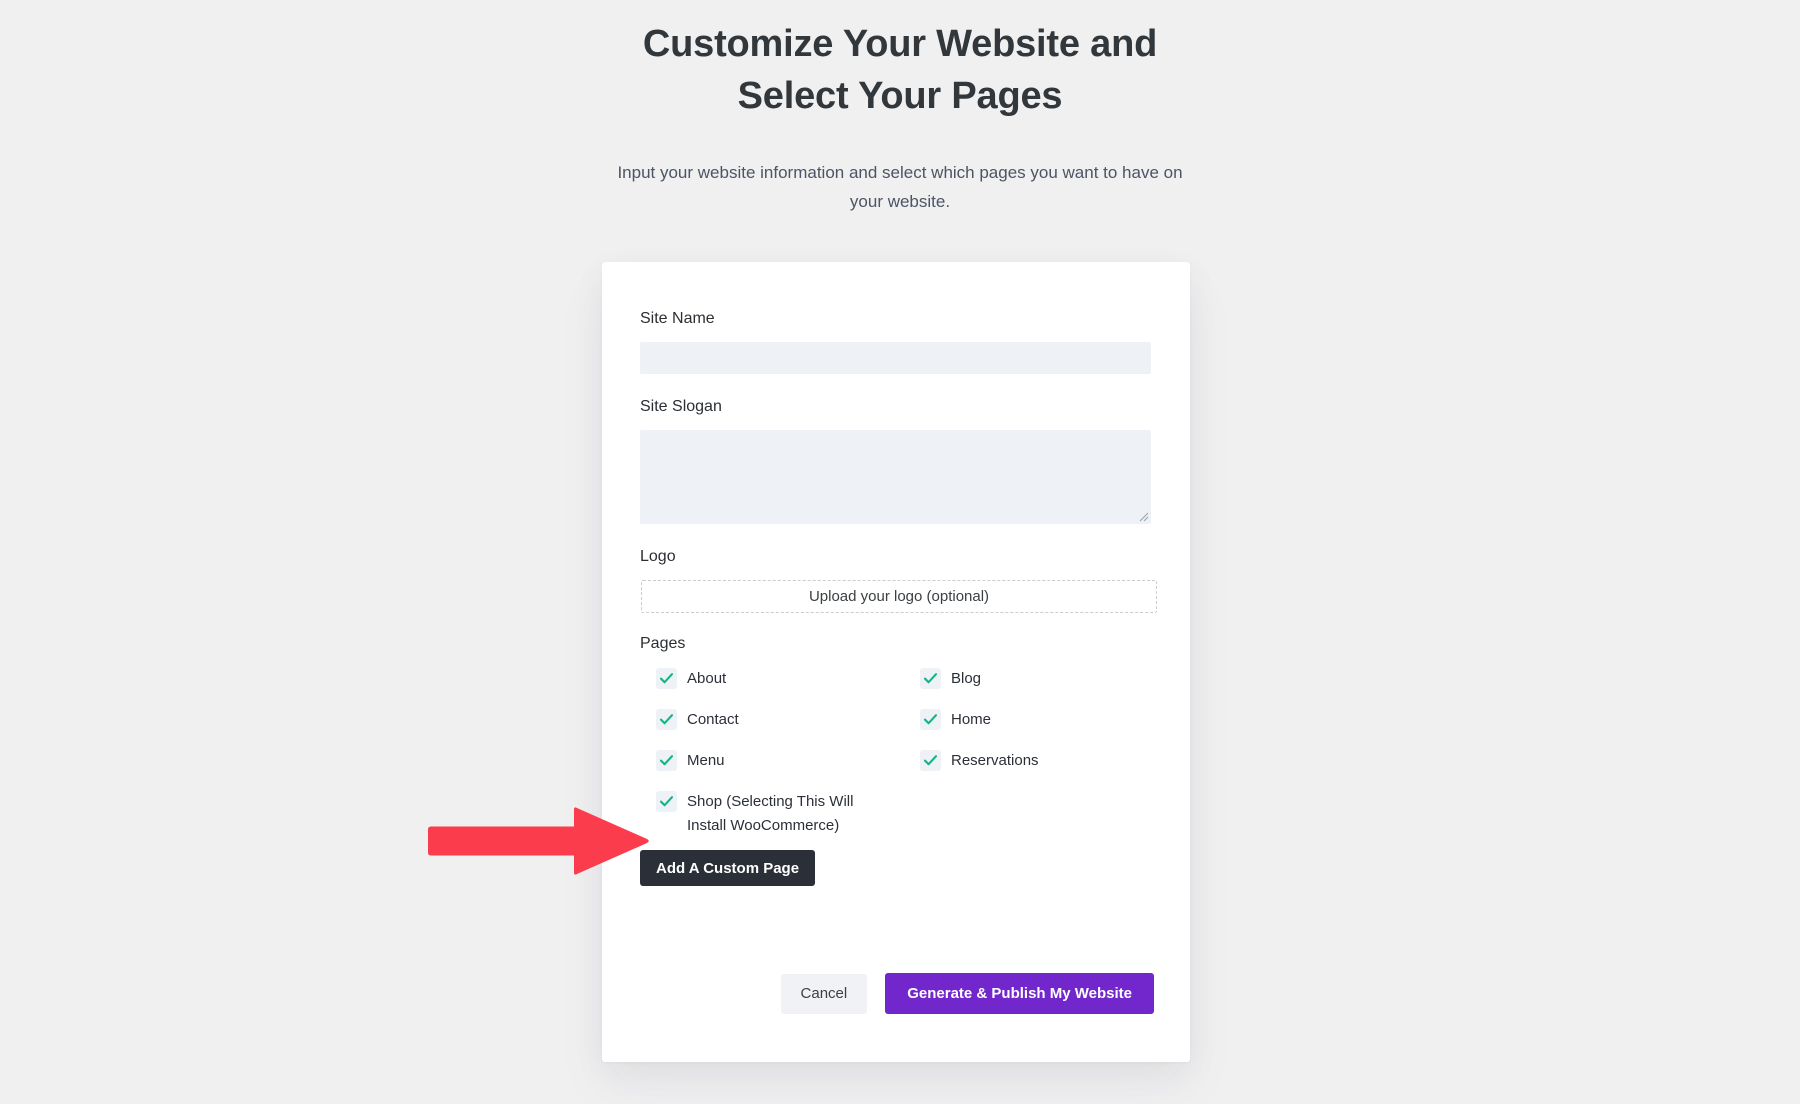 Image resolution: width=1800 pixels, height=1104 pixels. What do you see at coordinates (707, 678) in the screenshot?
I see `page-option-label: About` at bounding box center [707, 678].